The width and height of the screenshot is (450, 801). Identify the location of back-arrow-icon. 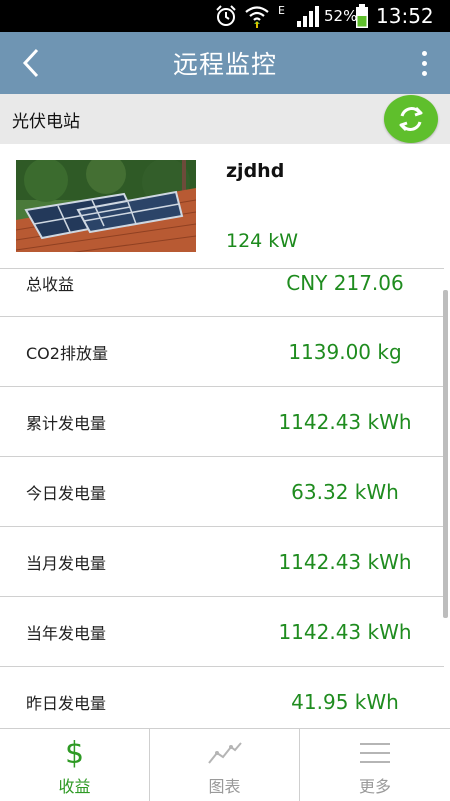
(30, 63).